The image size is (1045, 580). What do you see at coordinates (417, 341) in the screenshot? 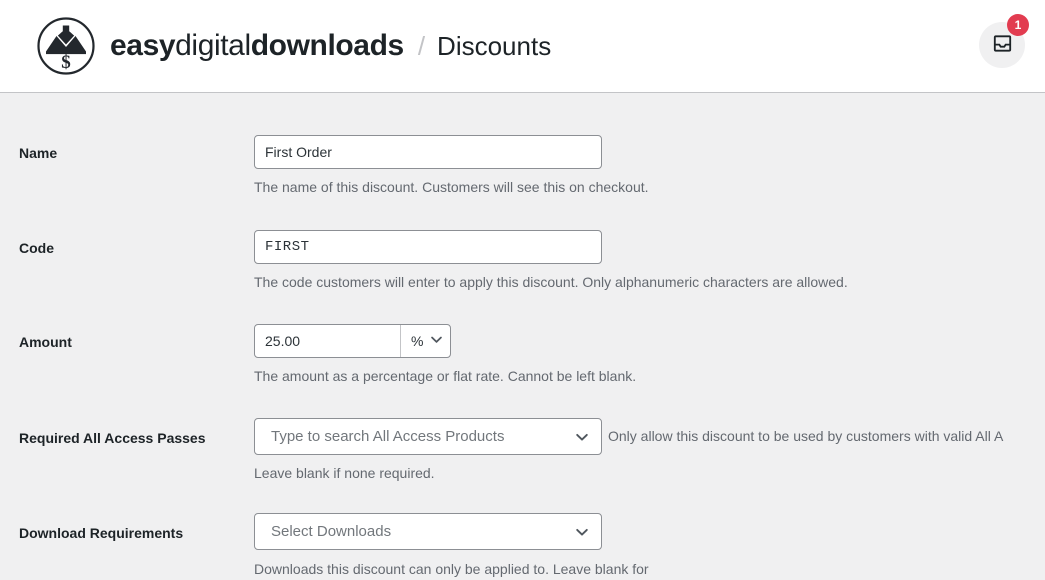
I see `amount-unit-value: %` at bounding box center [417, 341].